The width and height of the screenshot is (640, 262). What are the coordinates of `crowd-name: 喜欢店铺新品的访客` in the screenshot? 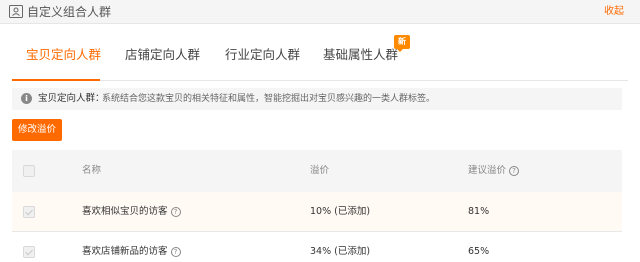 It's located at (125, 251).